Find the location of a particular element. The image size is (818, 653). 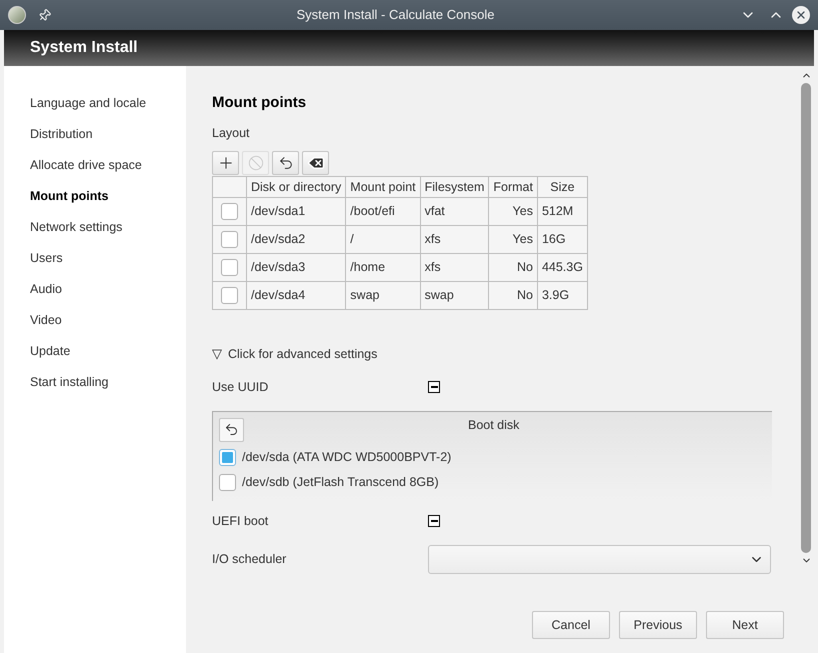

column-header: Filesystem is located at coordinates (454, 187).